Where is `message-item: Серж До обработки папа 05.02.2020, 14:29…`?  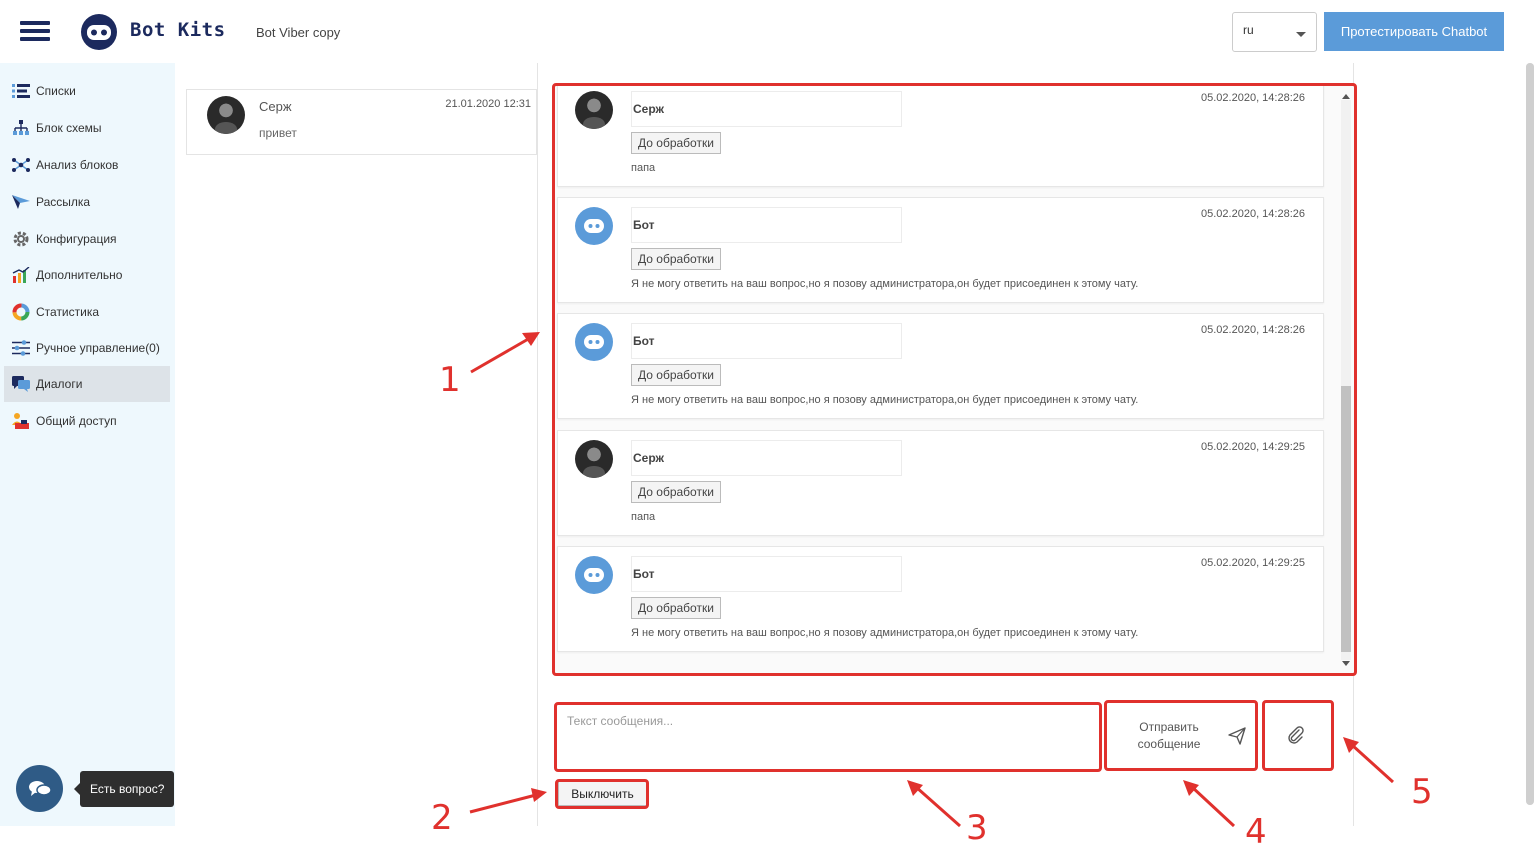 message-item: Серж До обработки папа 05.02.2020, 14:29… is located at coordinates (940, 483).